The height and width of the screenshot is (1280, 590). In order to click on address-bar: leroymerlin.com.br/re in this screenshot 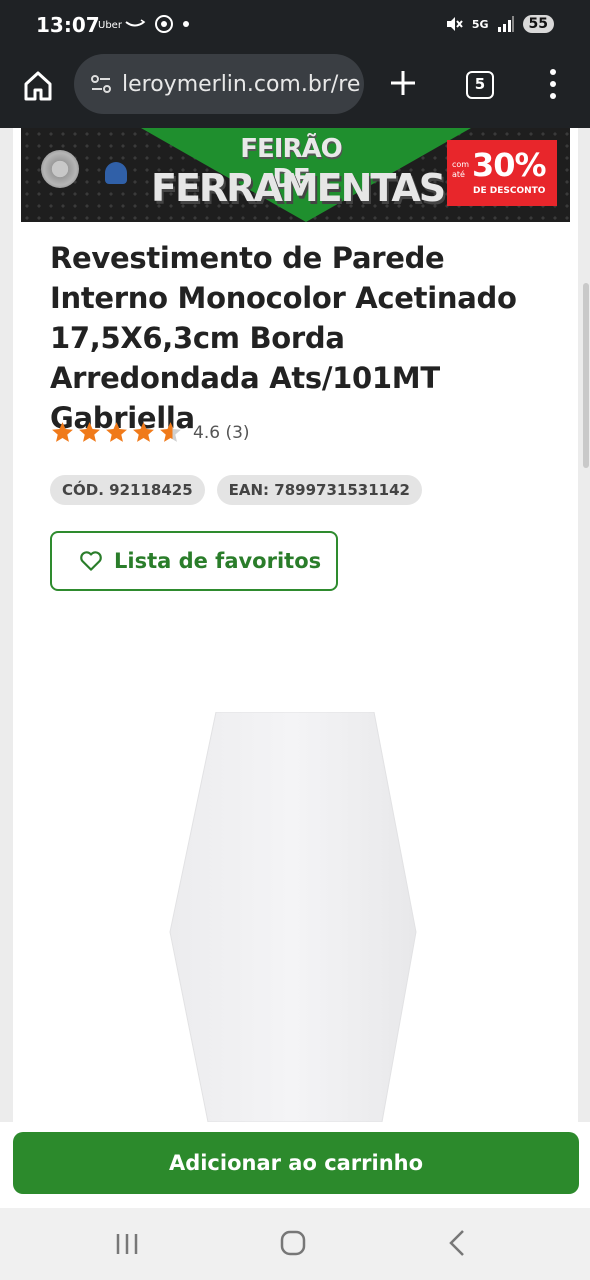, I will do `click(219, 84)`.